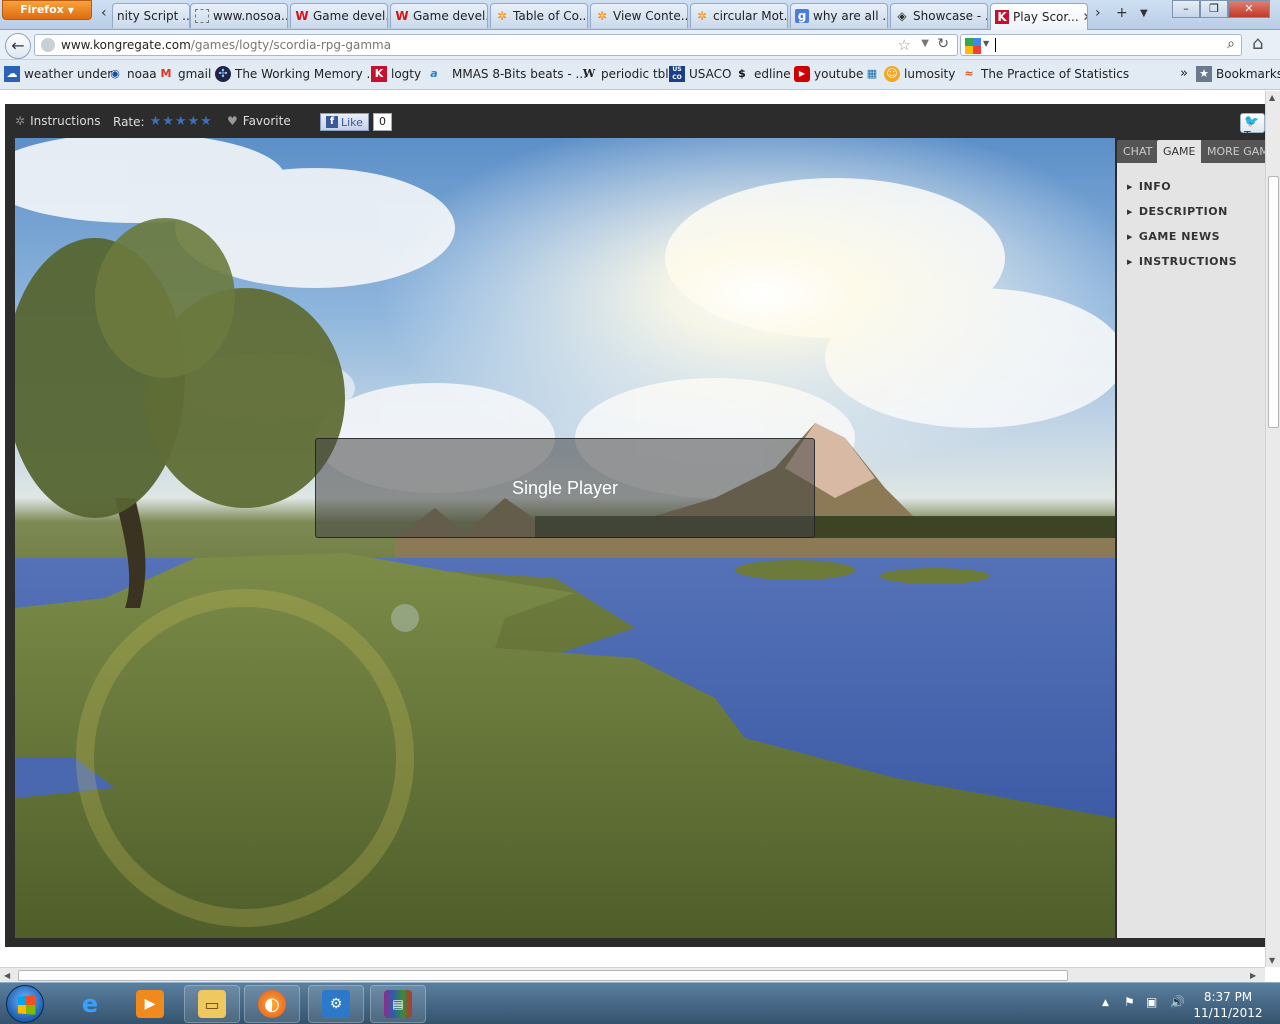 The width and height of the screenshot is (1280, 1024). Describe the element at coordinates (58, 74) in the screenshot. I see `bookmark-weather-under: ☁ weather under` at that location.